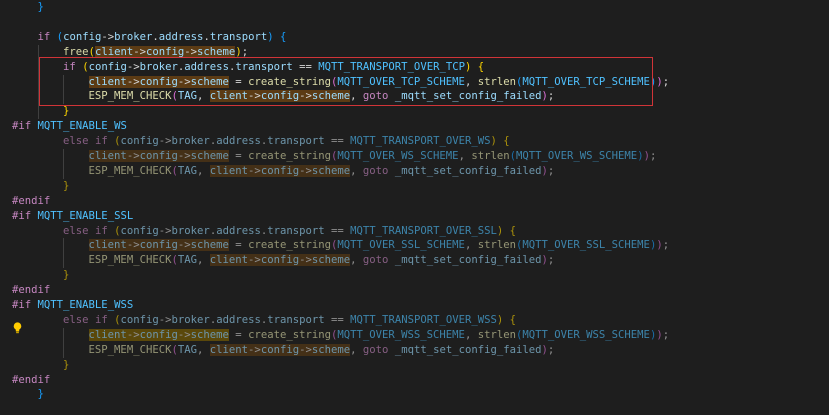 The image size is (829, 415). Describe the element at coordinates (289, 156) in the screenshot. I see `code-token: create_string` at that location.